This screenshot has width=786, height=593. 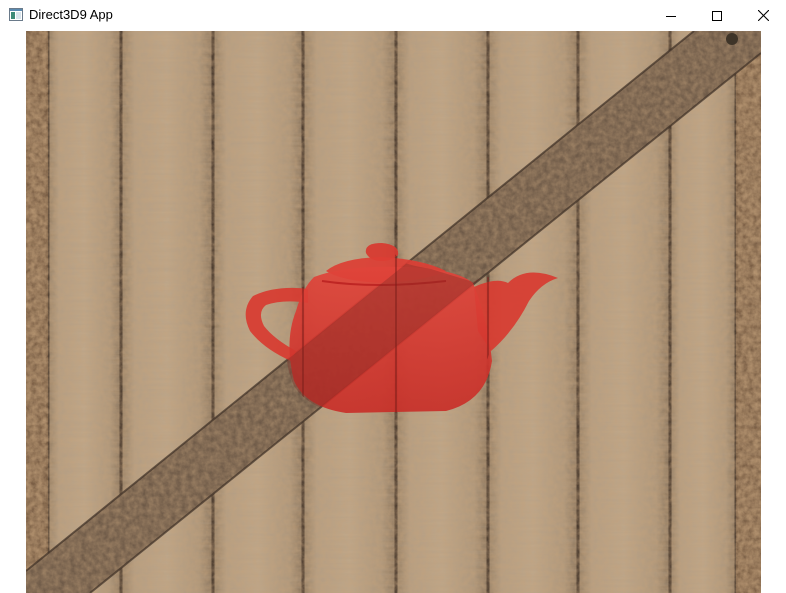 What do you see at coordinates (393, 15) in the screenshot?
I see `title-bar: Direct3D9 App` at bounding box center [393, 15].